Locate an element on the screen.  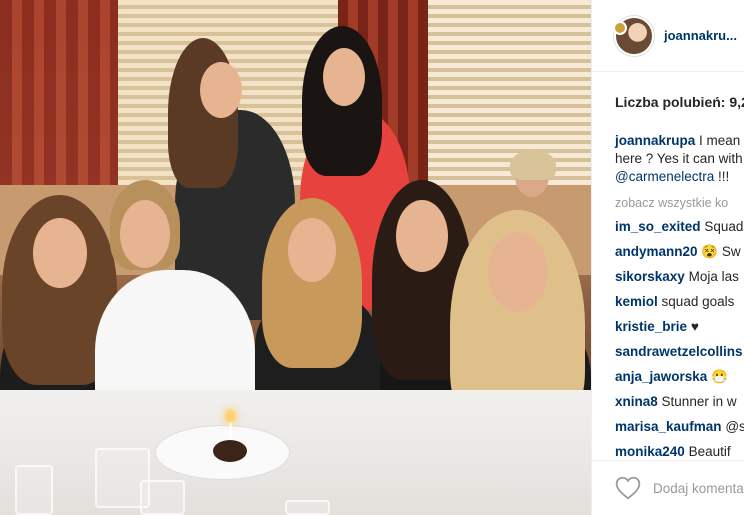
comment-row: anja_jaworska 😷 is located at coordinates (679, 376).